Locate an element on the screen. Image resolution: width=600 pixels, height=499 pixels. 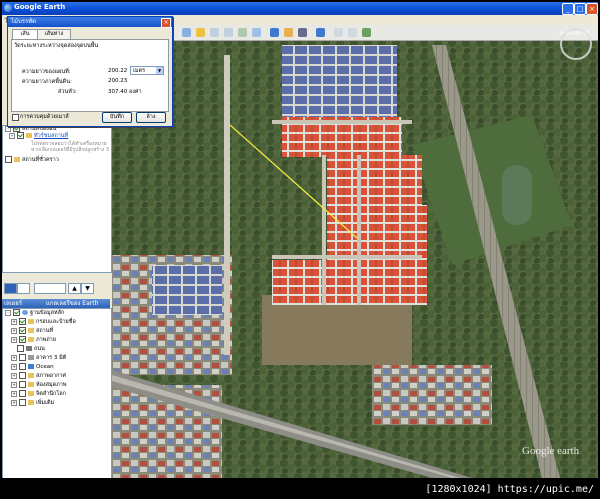
places-note-2: หากเลือกเลเยอร์ที่มีรูปสิ่งปลูกสร้าง 3 is located at coordinates (70, 150).